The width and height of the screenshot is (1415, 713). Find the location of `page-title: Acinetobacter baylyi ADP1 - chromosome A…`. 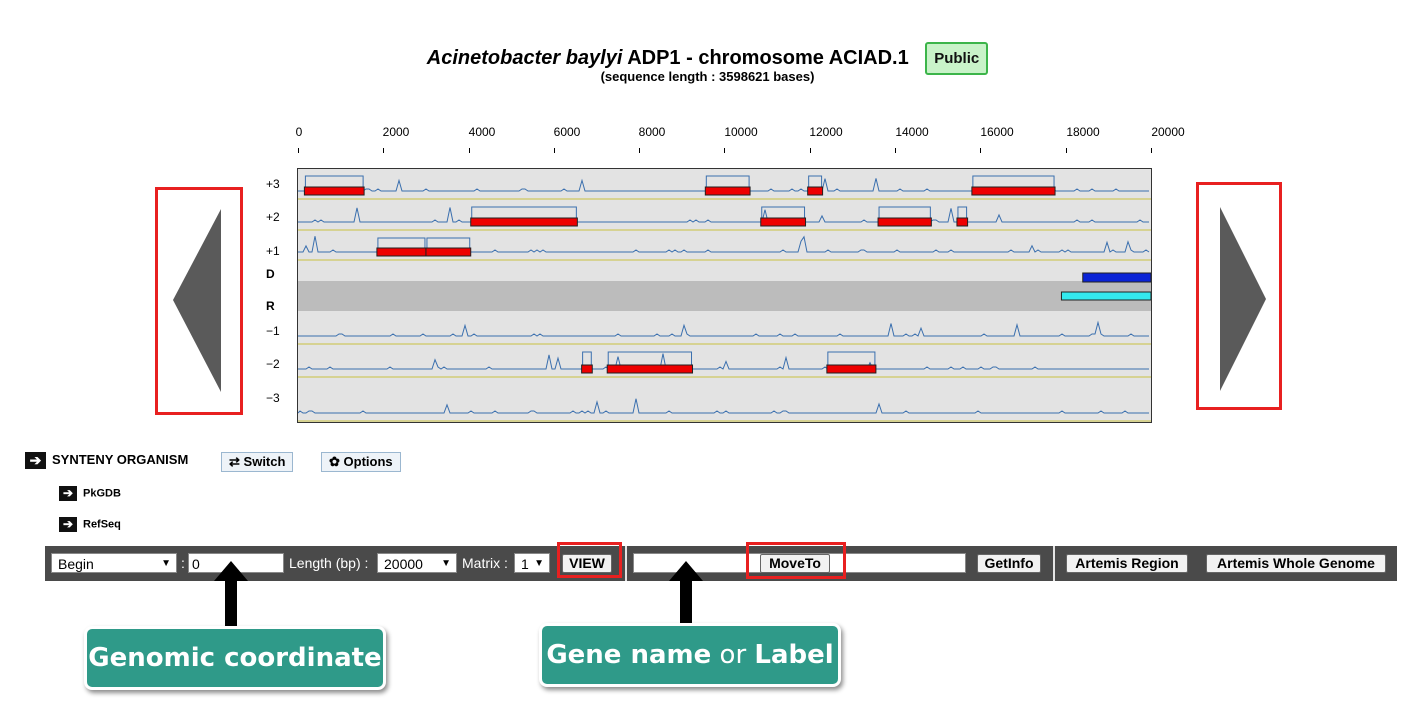

page-title: Acinetobacter baylyi ADP1 - chromosome A… is located at coordinates (668, 58).